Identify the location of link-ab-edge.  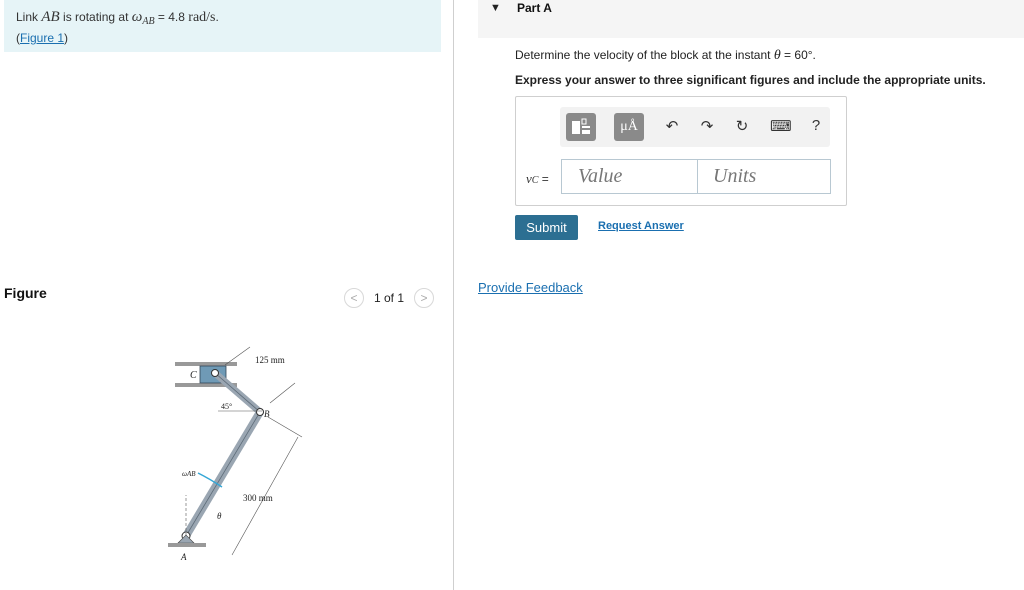
(223, 474).